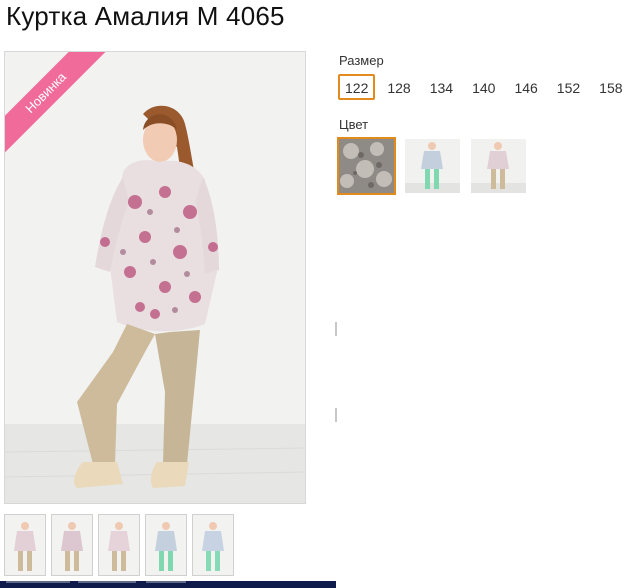 Image resolution: width=634 pixels, height=588 pixels. Describe the element at coordinates (441, 87) in the screenshot. I see `size-option-134: 134` at that location.